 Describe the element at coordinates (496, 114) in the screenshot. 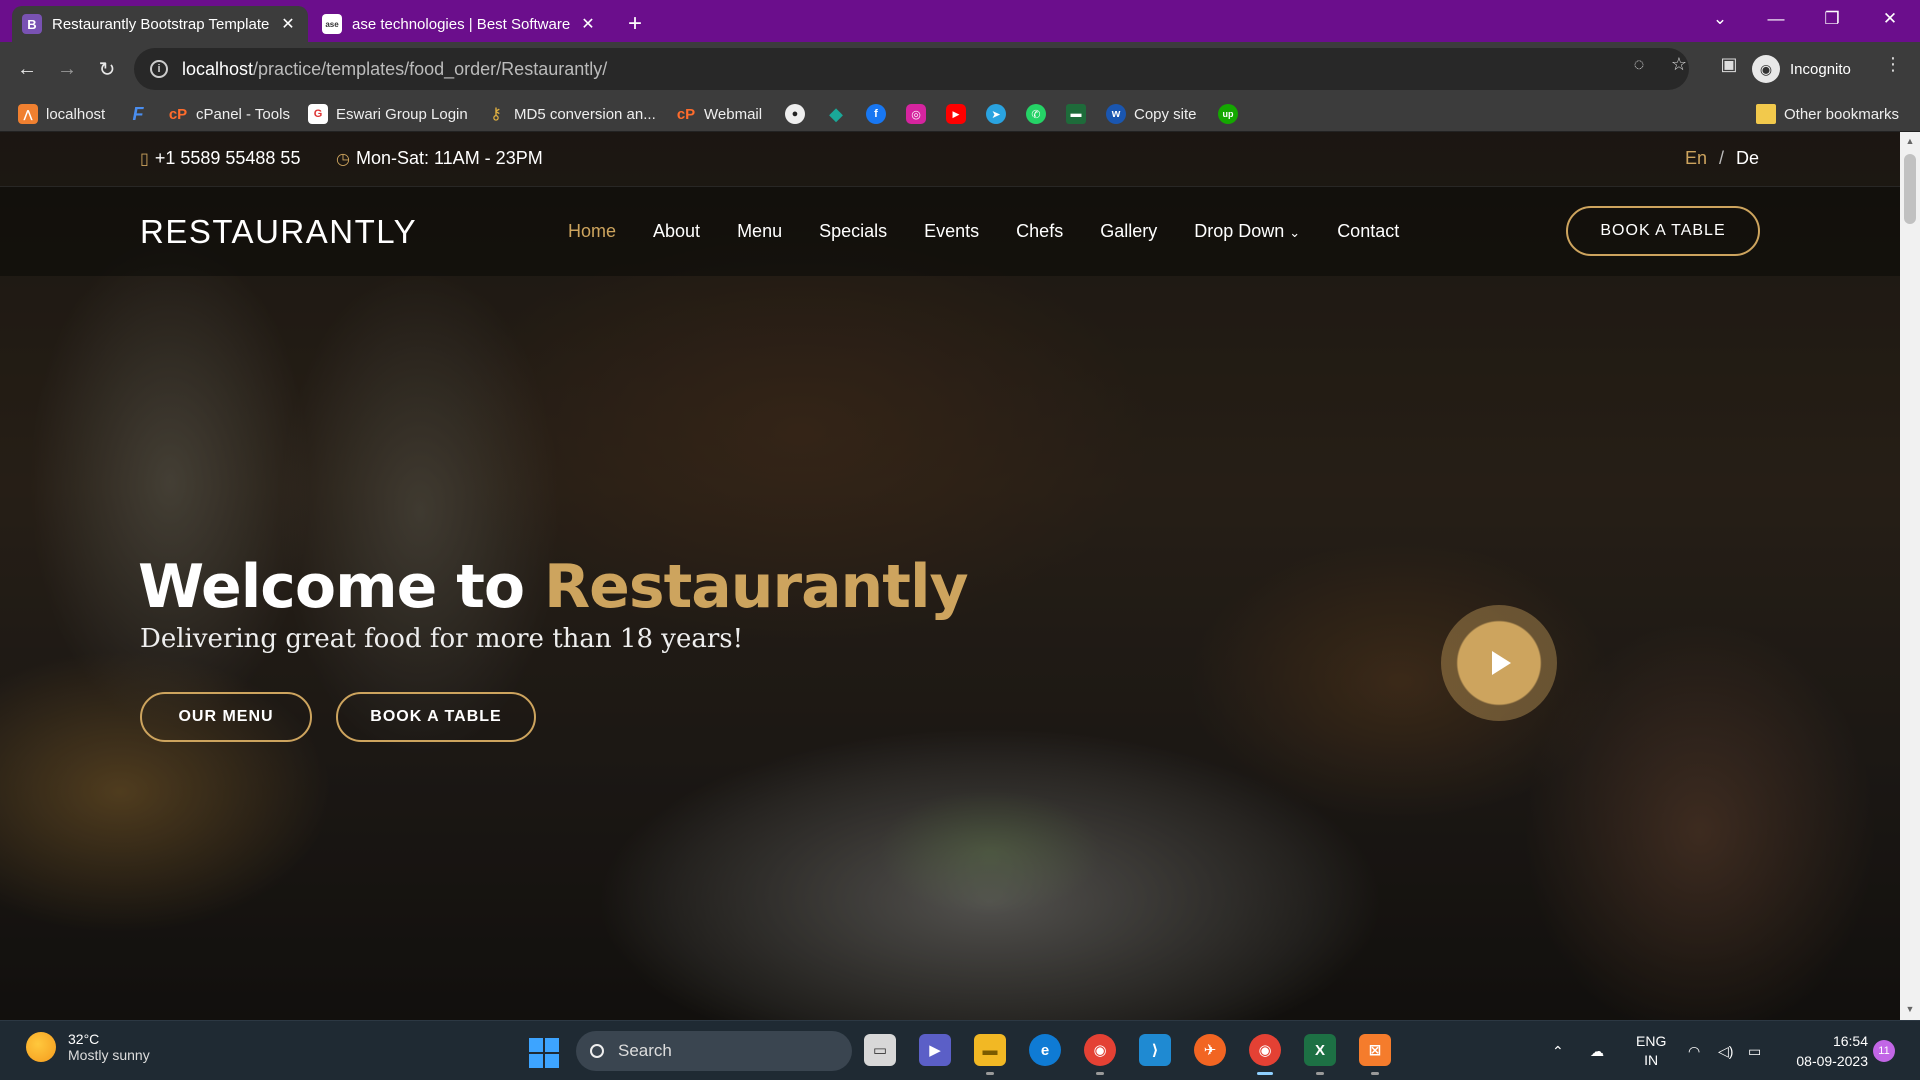

I see `key-icon: ⚷` at that location.